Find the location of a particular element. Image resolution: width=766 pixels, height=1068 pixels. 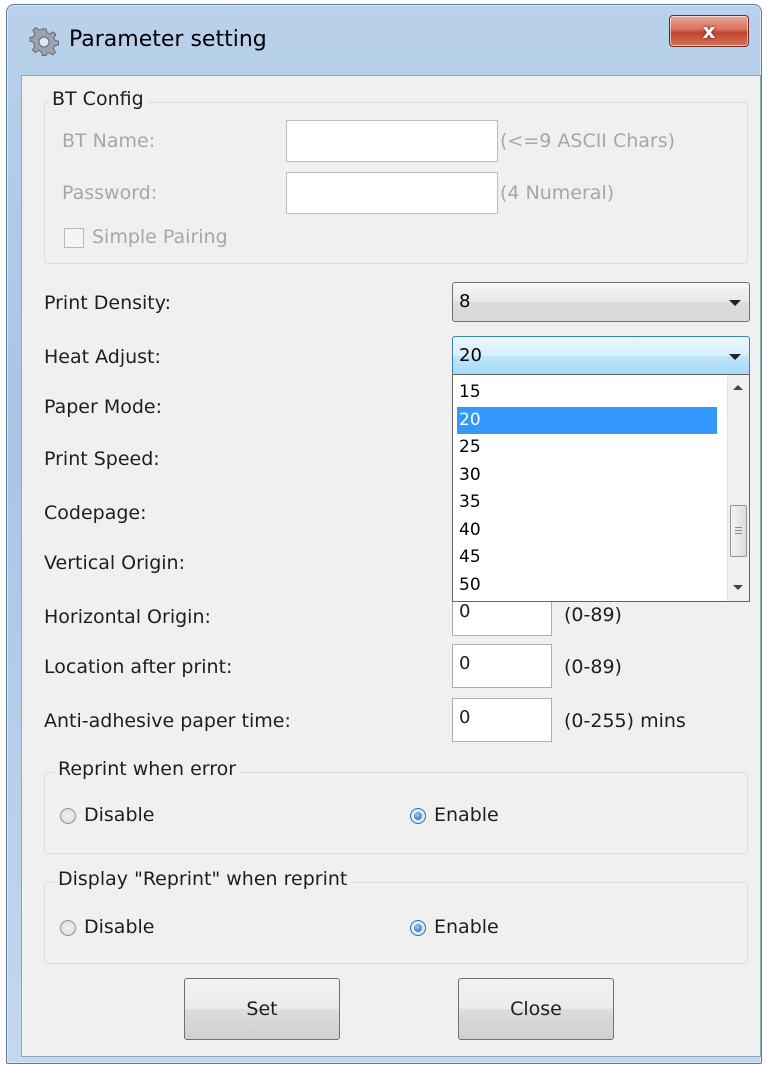

reprint-error-enable-label: Enable is located at coordinates (466, 815).